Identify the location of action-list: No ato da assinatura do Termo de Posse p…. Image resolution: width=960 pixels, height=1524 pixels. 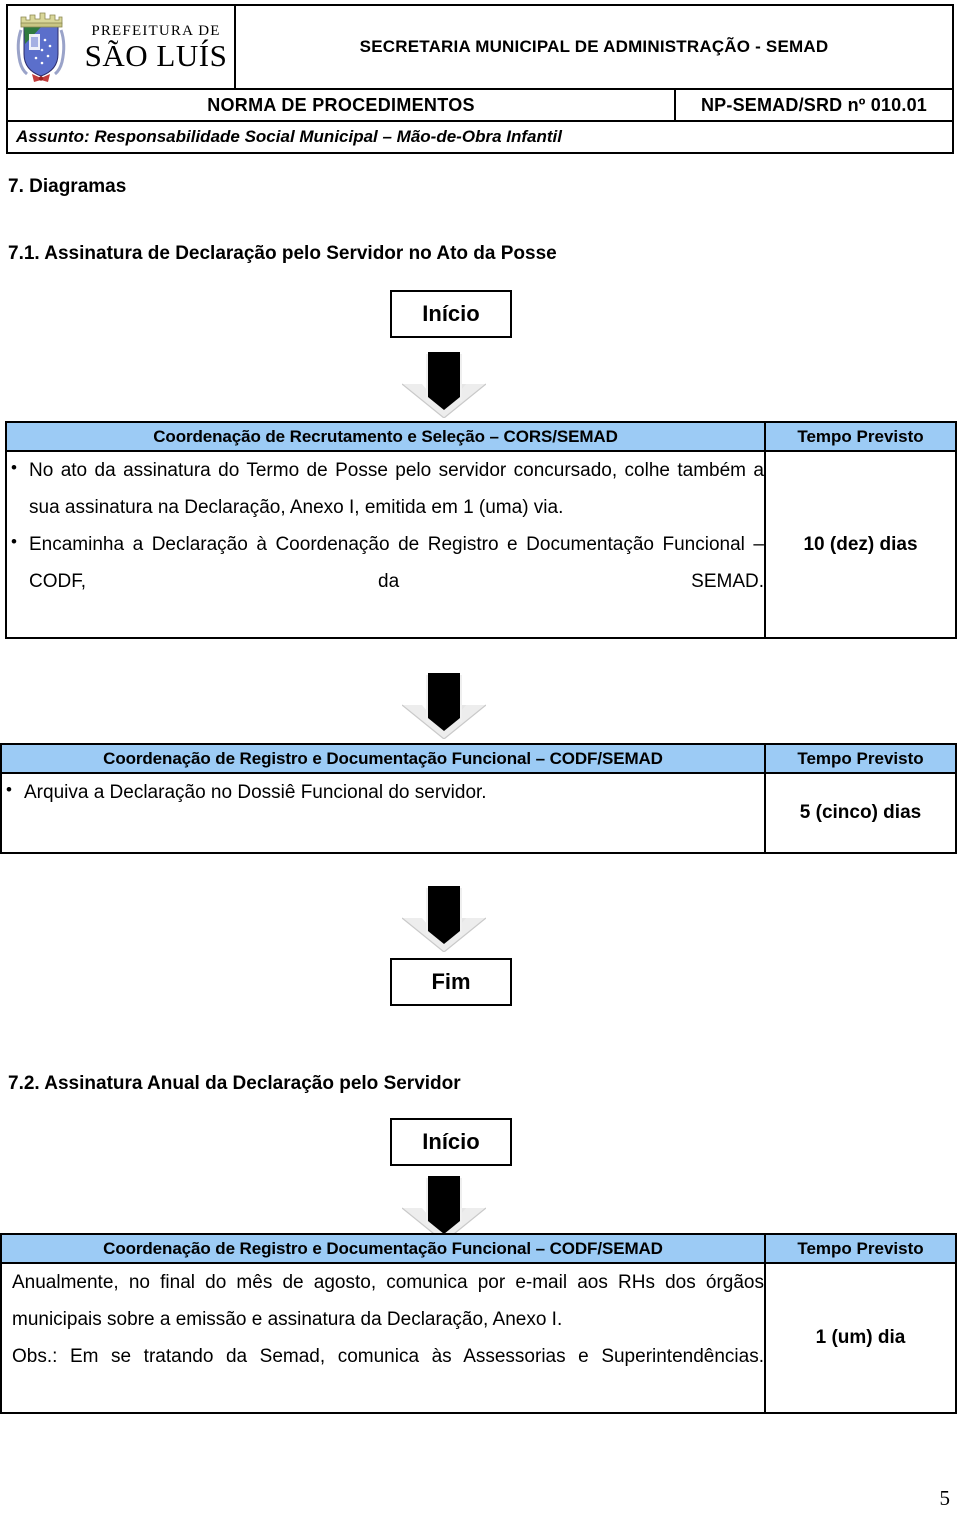
(385, 544).